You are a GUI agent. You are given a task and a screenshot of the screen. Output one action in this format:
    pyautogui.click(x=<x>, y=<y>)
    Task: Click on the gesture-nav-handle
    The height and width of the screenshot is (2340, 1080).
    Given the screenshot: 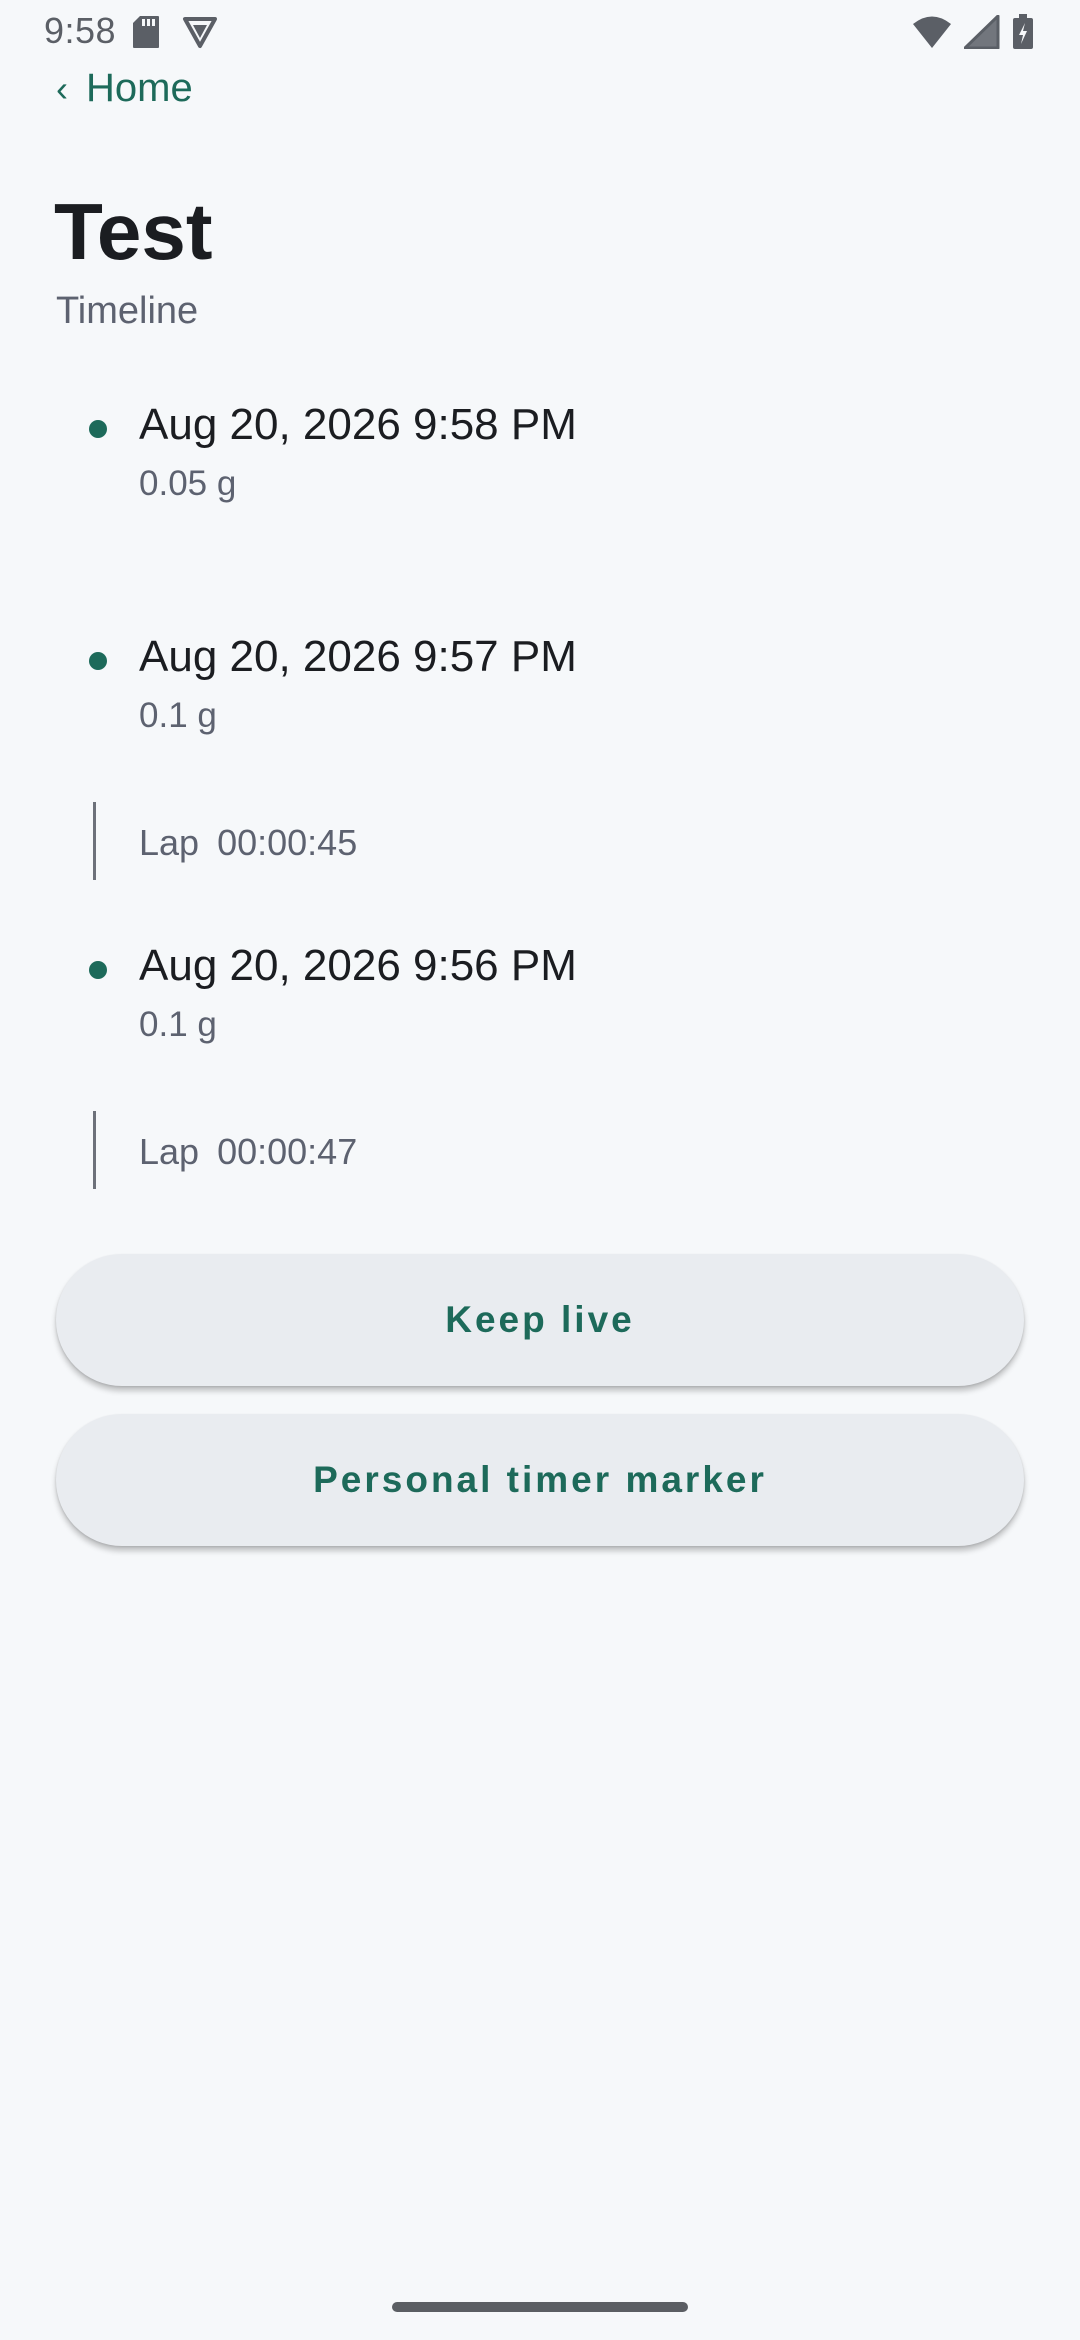 What is the action you would take?
    pyautogui.click(x=540, y=2307)
    